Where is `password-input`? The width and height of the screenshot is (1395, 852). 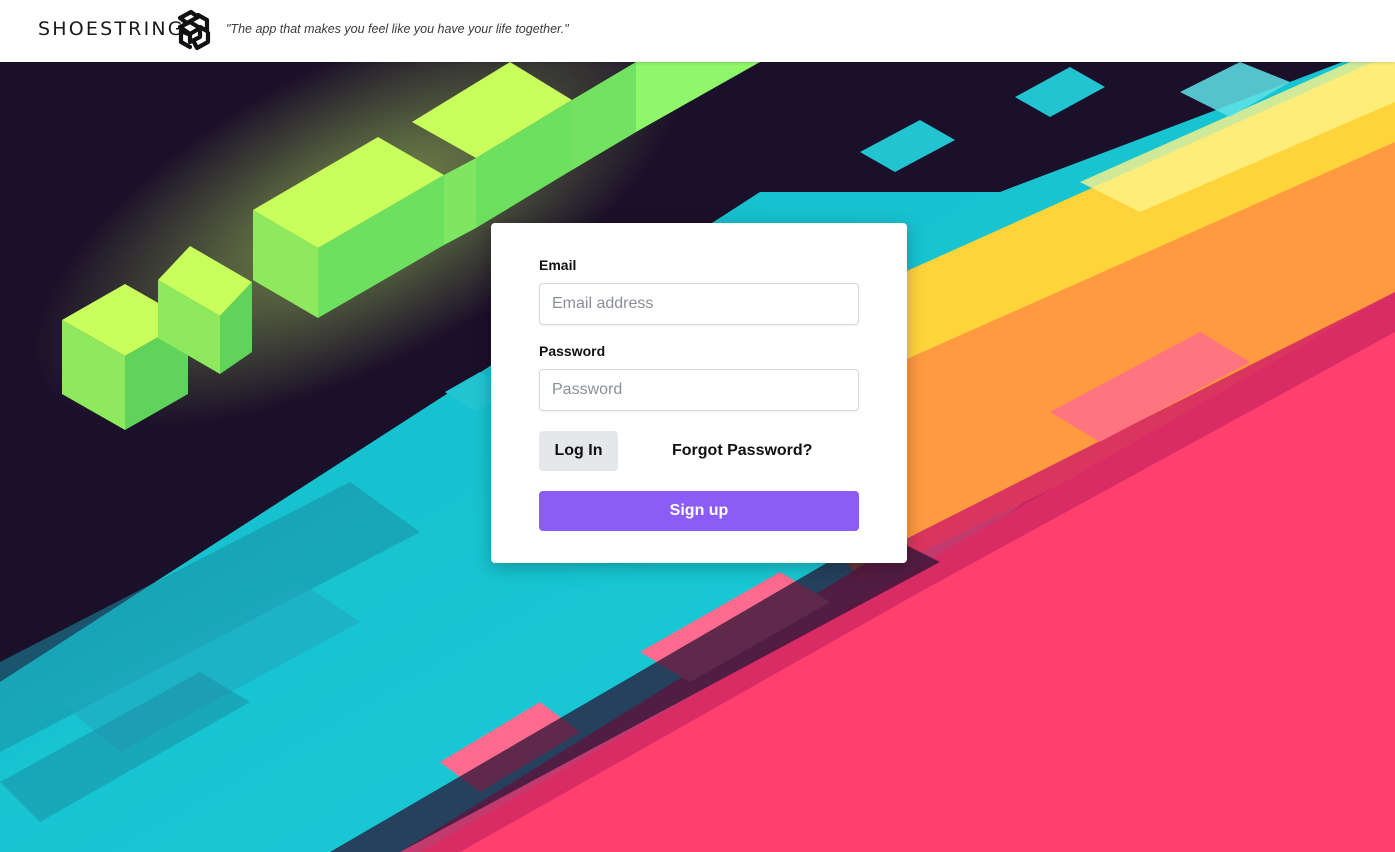 password-input is located at coordinates (699, 390).